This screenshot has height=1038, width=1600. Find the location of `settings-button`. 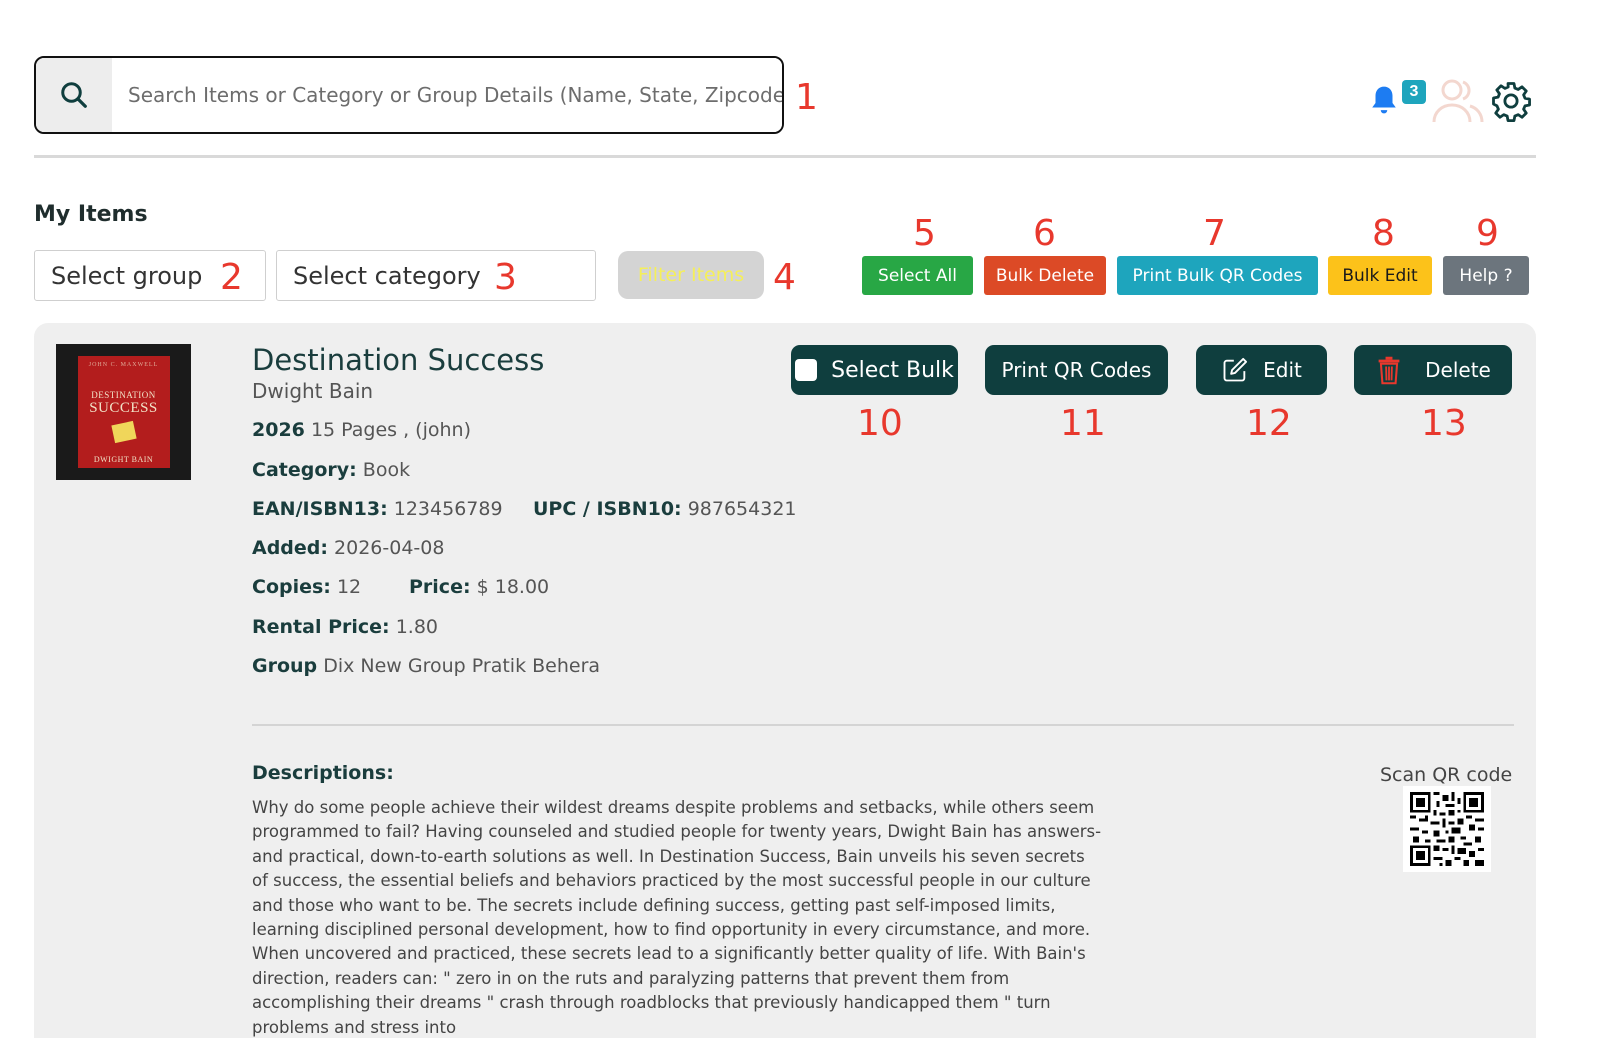

settings-button is located at coordinates (1511, 103).